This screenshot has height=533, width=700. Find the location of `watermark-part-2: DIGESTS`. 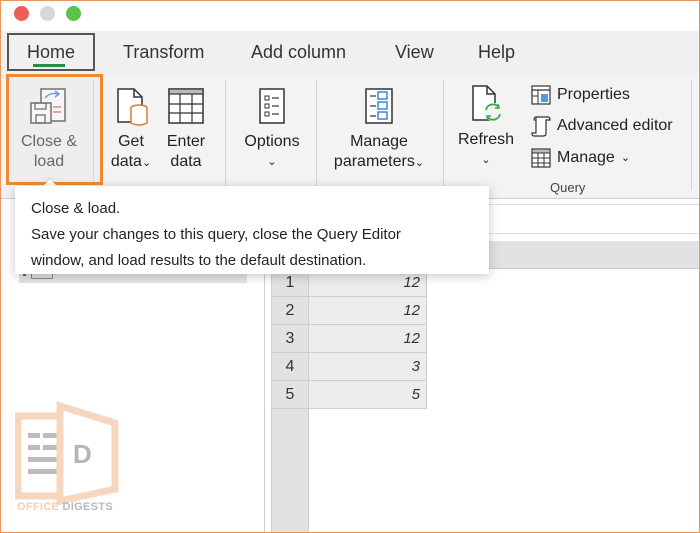

watermark-part-2: DIGESTS is located at coordinates (87, 507).